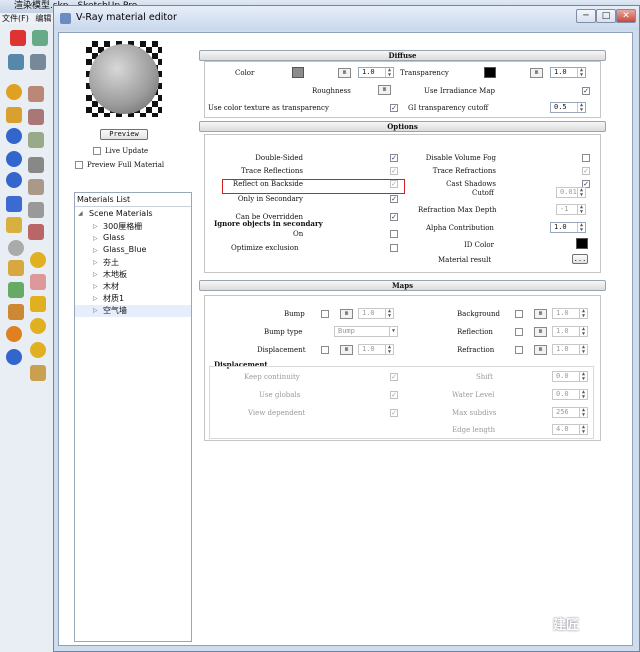  What do you see at coordinates (394, 377) in the screenshot?
I see `keep-continuity-checkbox: ✓` at bounding box center [394, 377].